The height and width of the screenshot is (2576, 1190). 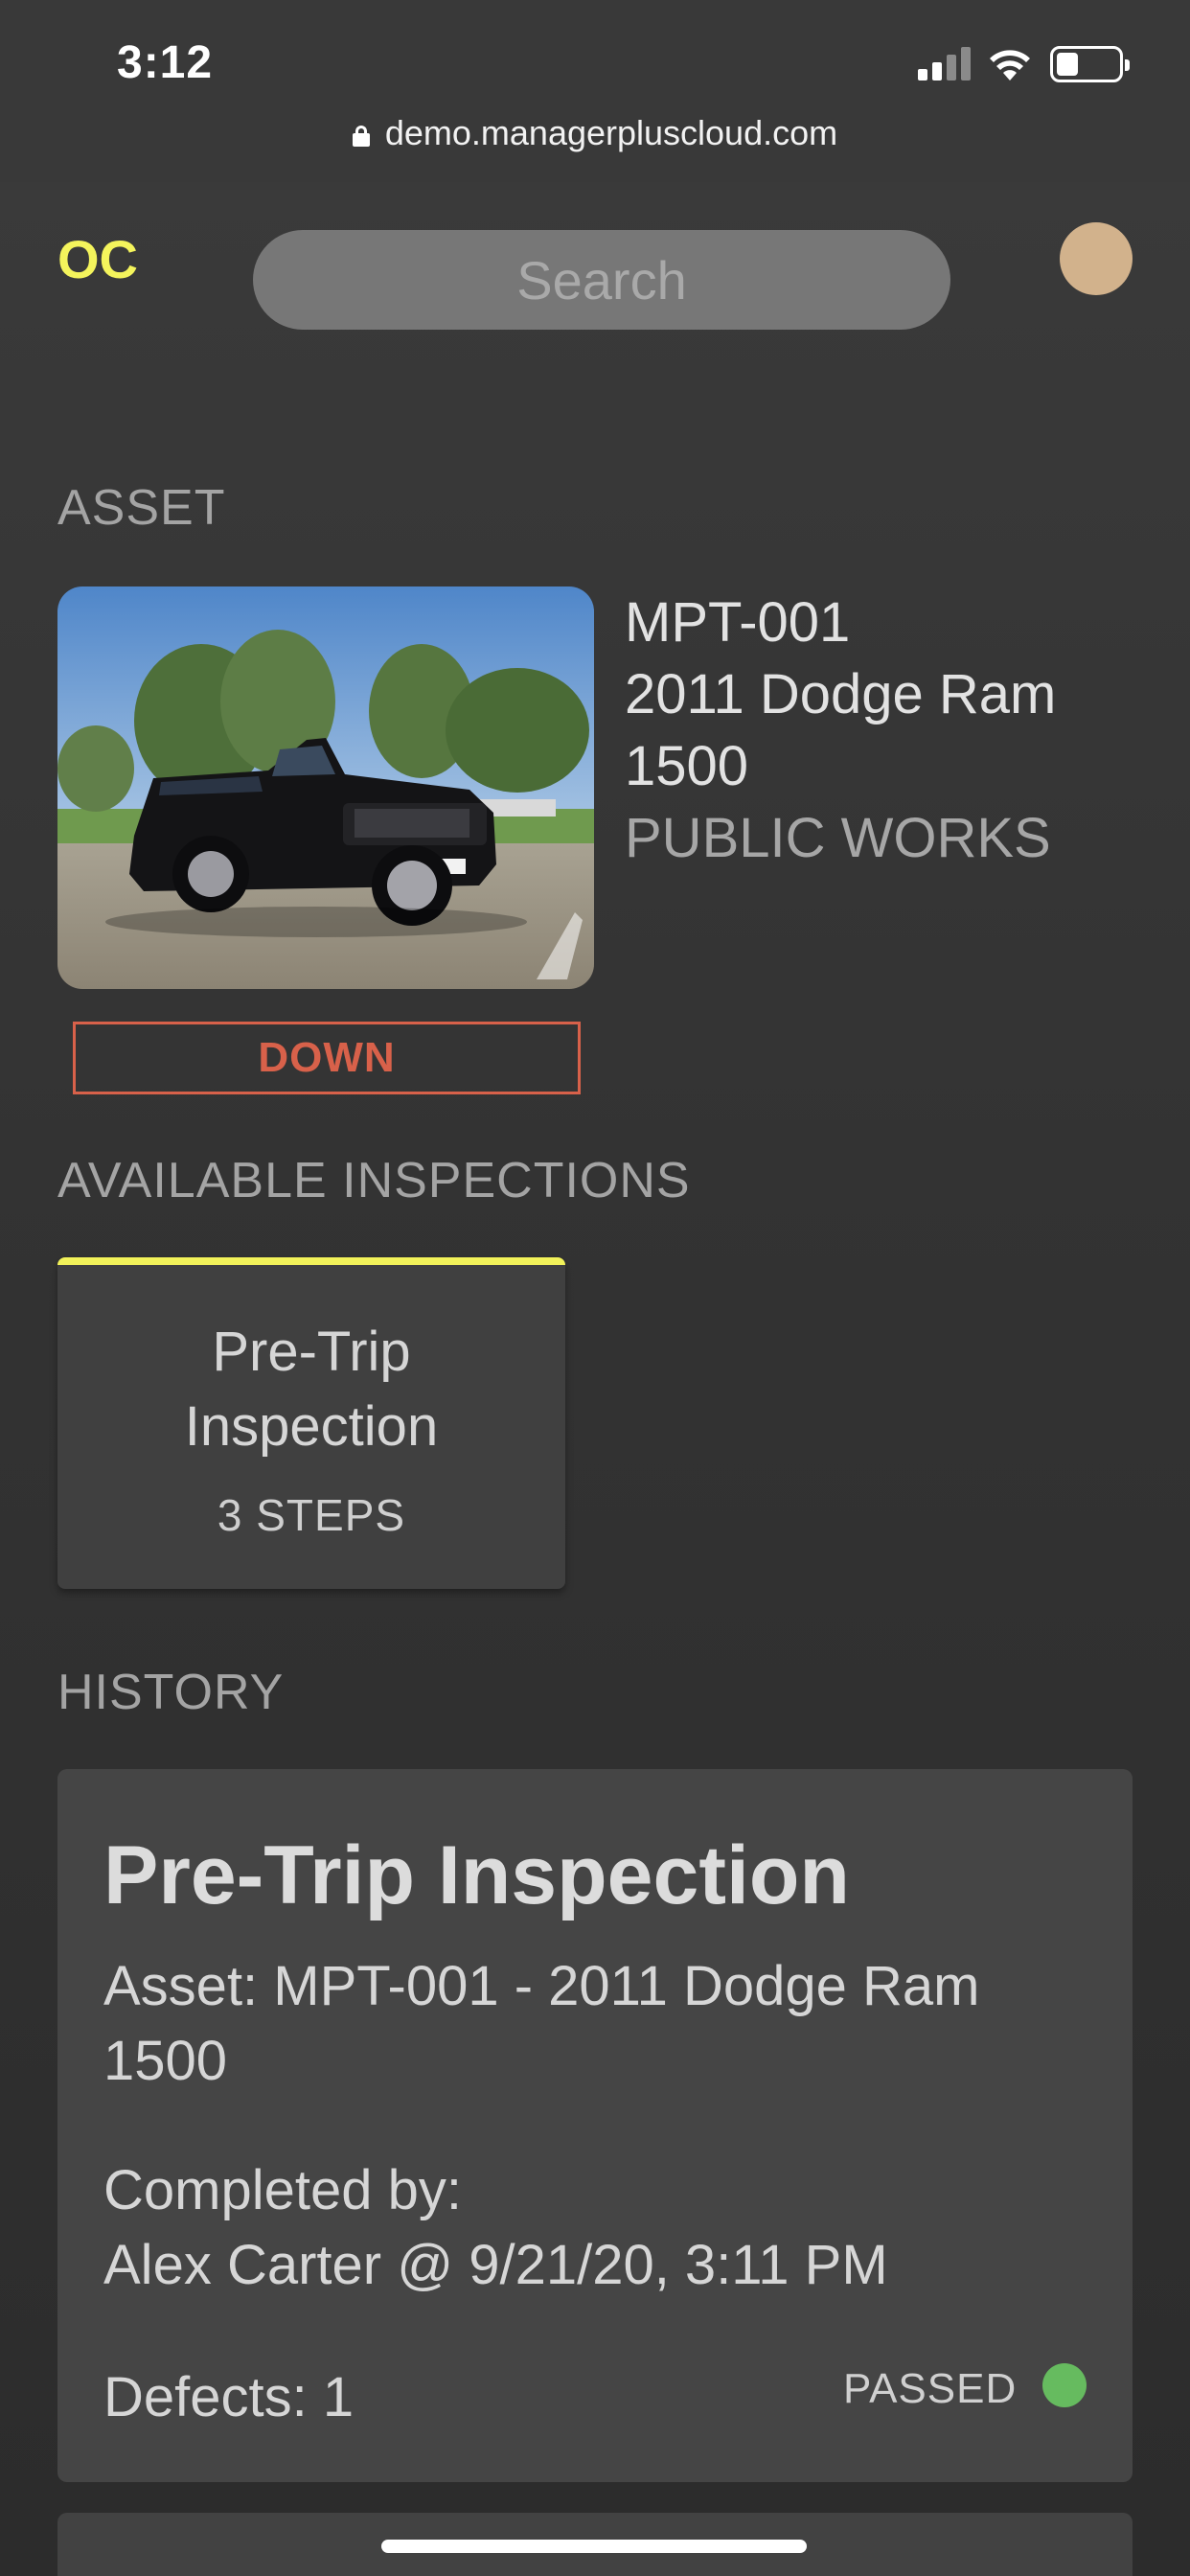 What do you see at coordinates (1065, 2385) in the screenshot?
I see `passed-status-dot-icon` at bounding box center [1065, 2385].